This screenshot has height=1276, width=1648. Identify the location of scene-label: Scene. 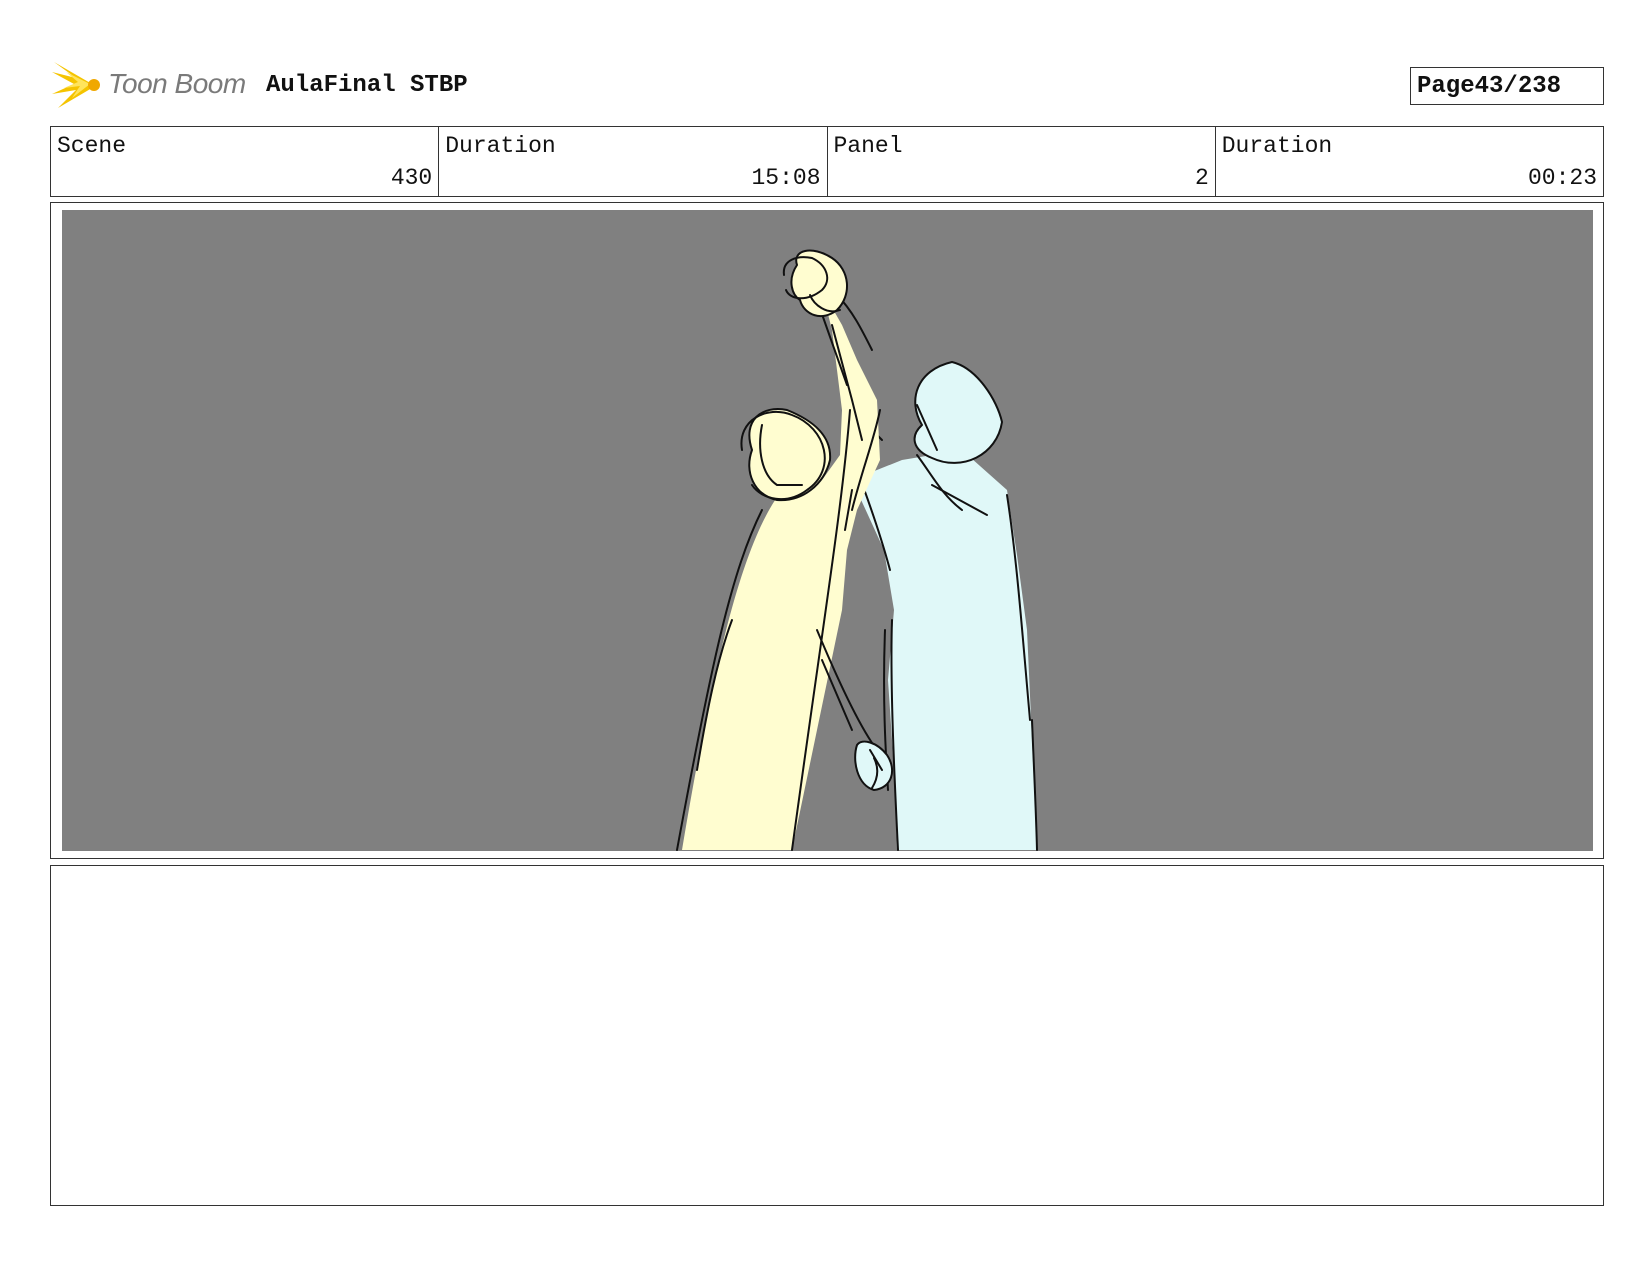
(92, 146).